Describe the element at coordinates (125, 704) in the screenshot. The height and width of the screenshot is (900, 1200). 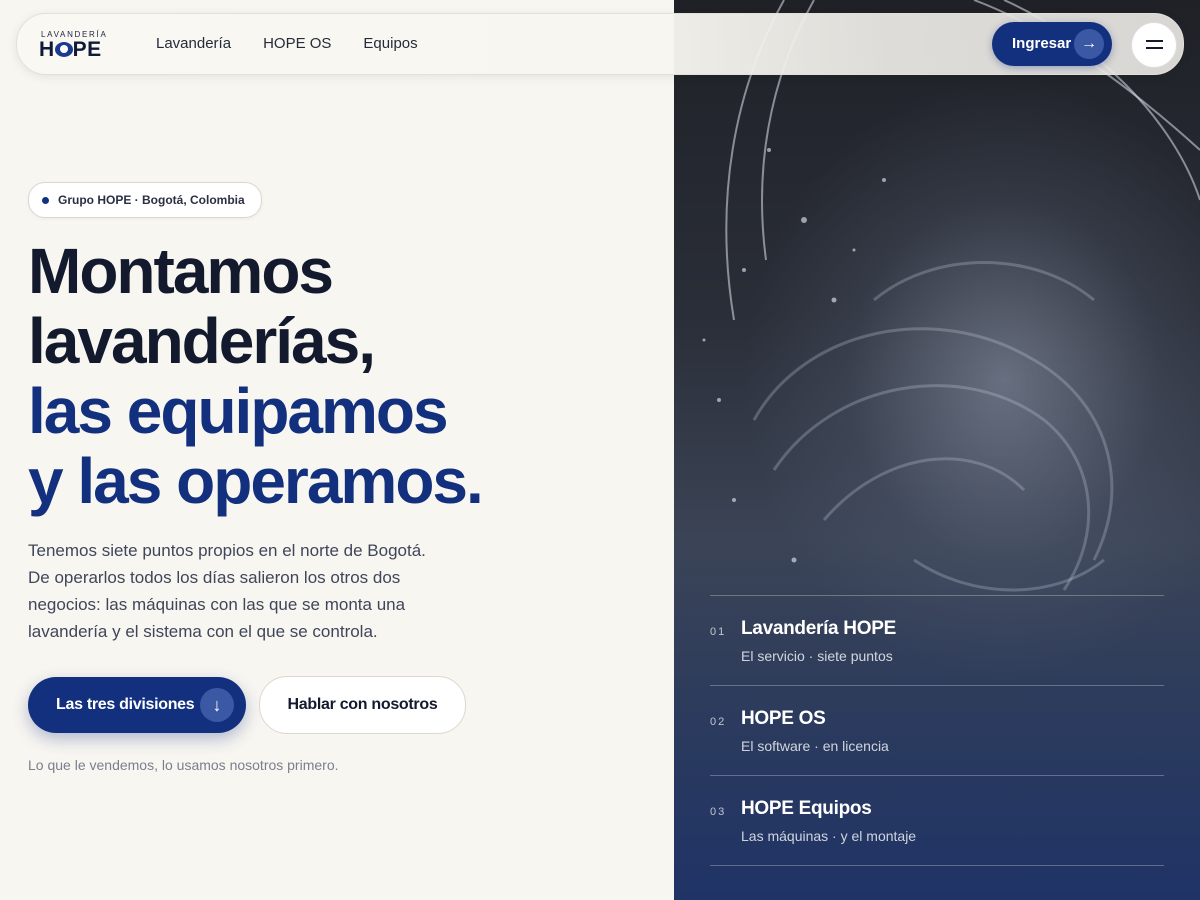
I see `divisions-button-label: Las tres divisiones` at that location.